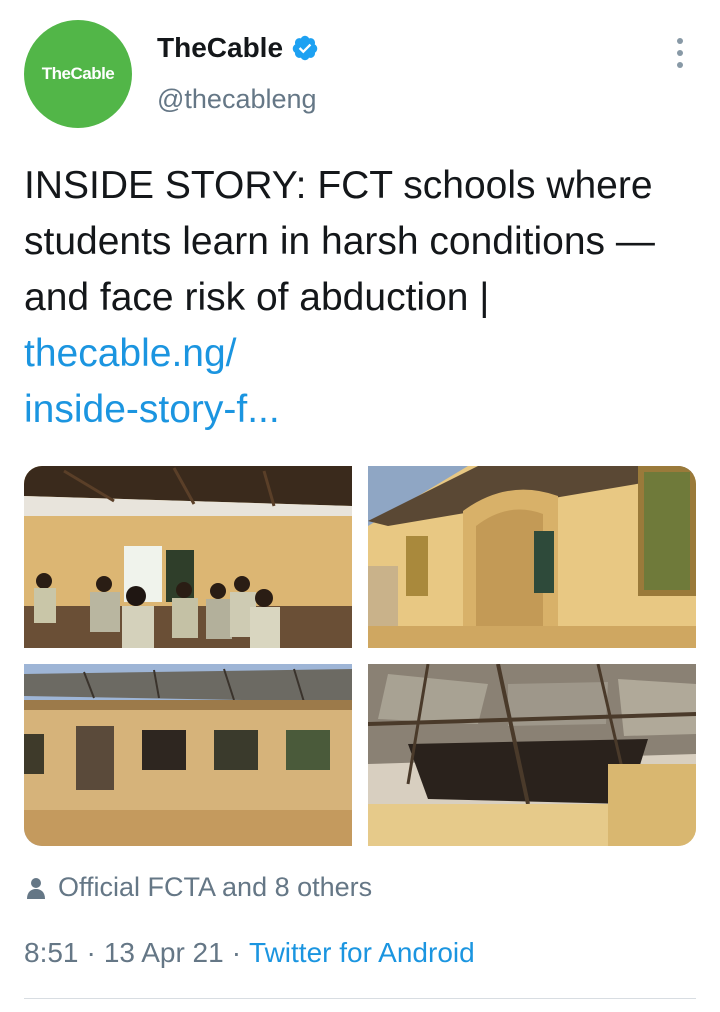 The width and height of the screenshot is (720, 1012). What do you see at coordinates (130, 353) in the screenshot?
I see `tweet-link-line1: thecable.ng/` at bounding box center [130, 353].